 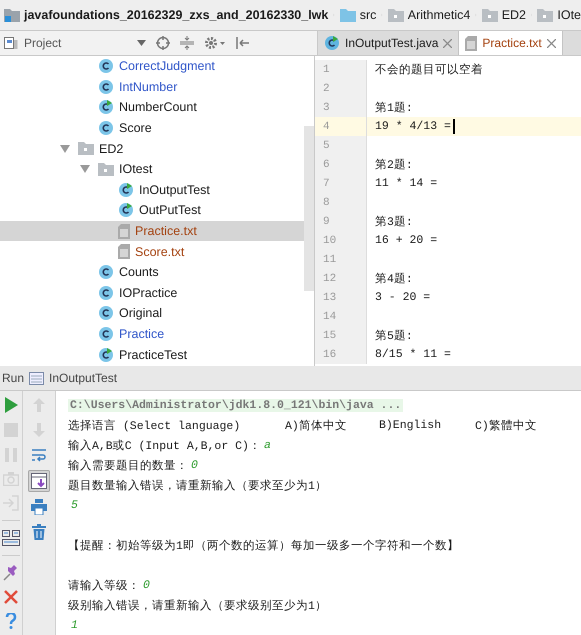 I want to click on console-window-icon, so click(x=36, y=378).